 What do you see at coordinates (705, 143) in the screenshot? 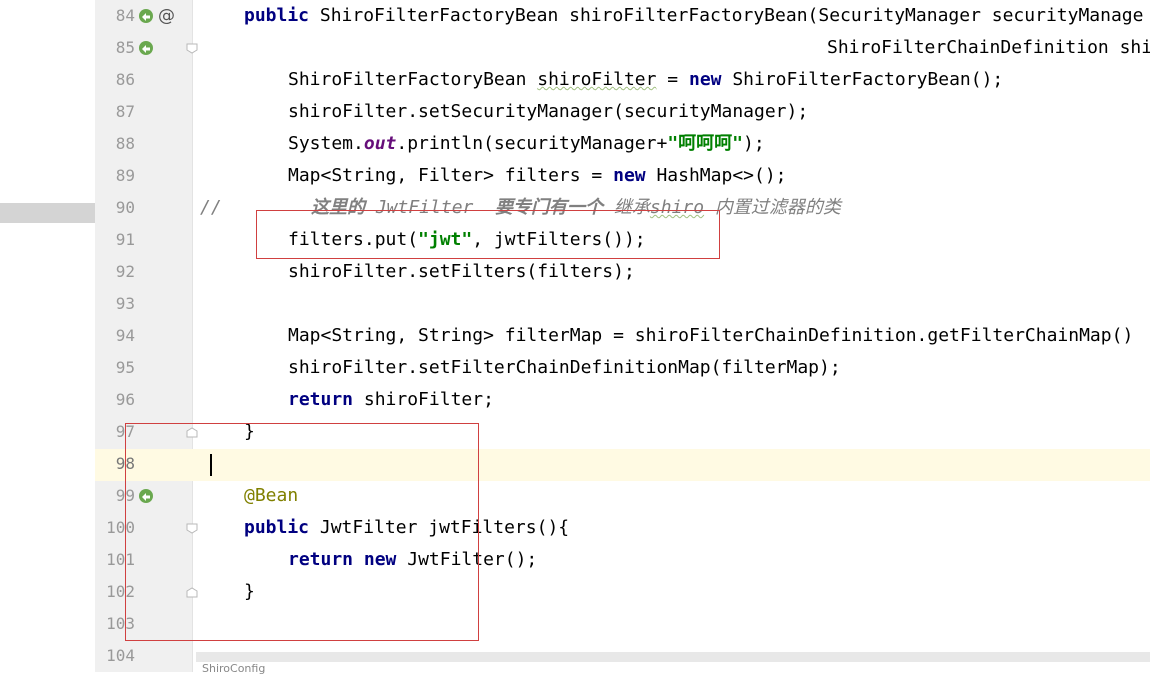
I see `string-literal: "呵呵呵"` at bounding box center [705, 143].